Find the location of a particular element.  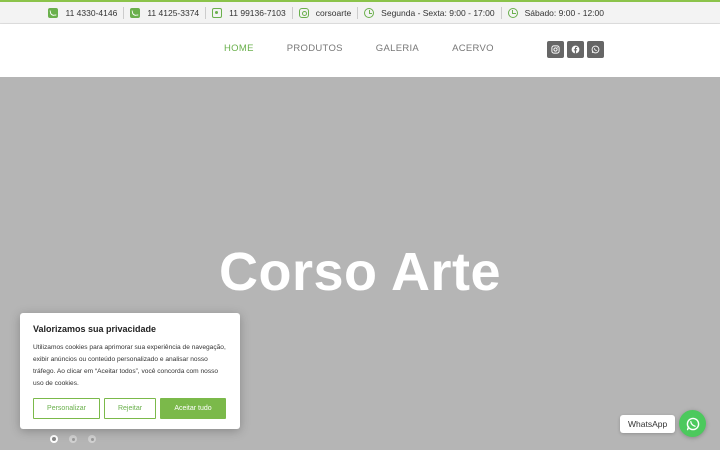

facebook-icon is located at coordinates (575, 49).